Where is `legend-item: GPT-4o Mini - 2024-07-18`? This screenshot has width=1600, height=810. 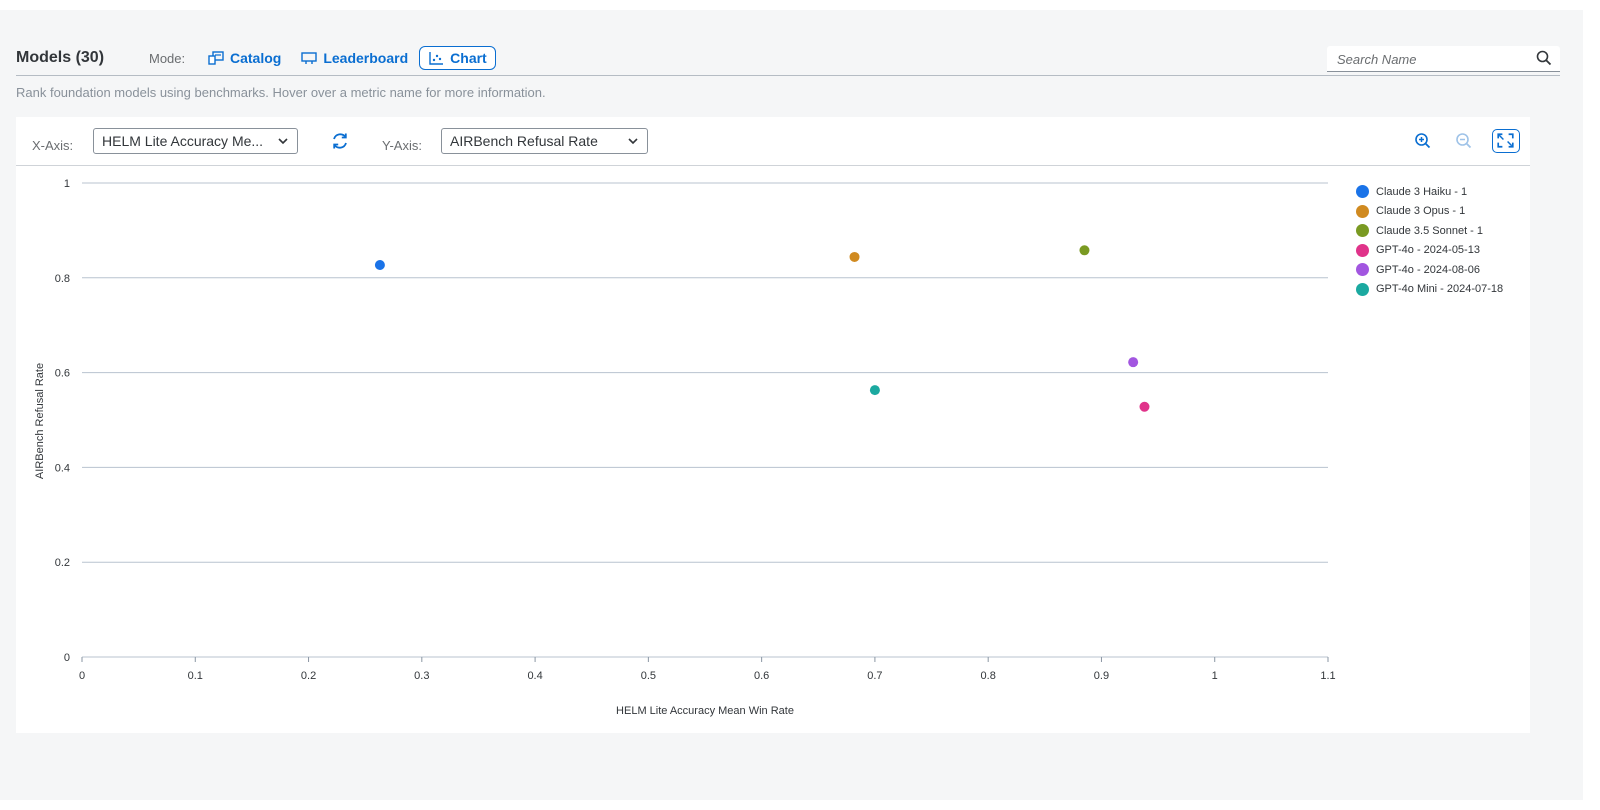 legend-item: GPT-4o Mini - 2024-07-18 is located at coordinates (1429, 290).